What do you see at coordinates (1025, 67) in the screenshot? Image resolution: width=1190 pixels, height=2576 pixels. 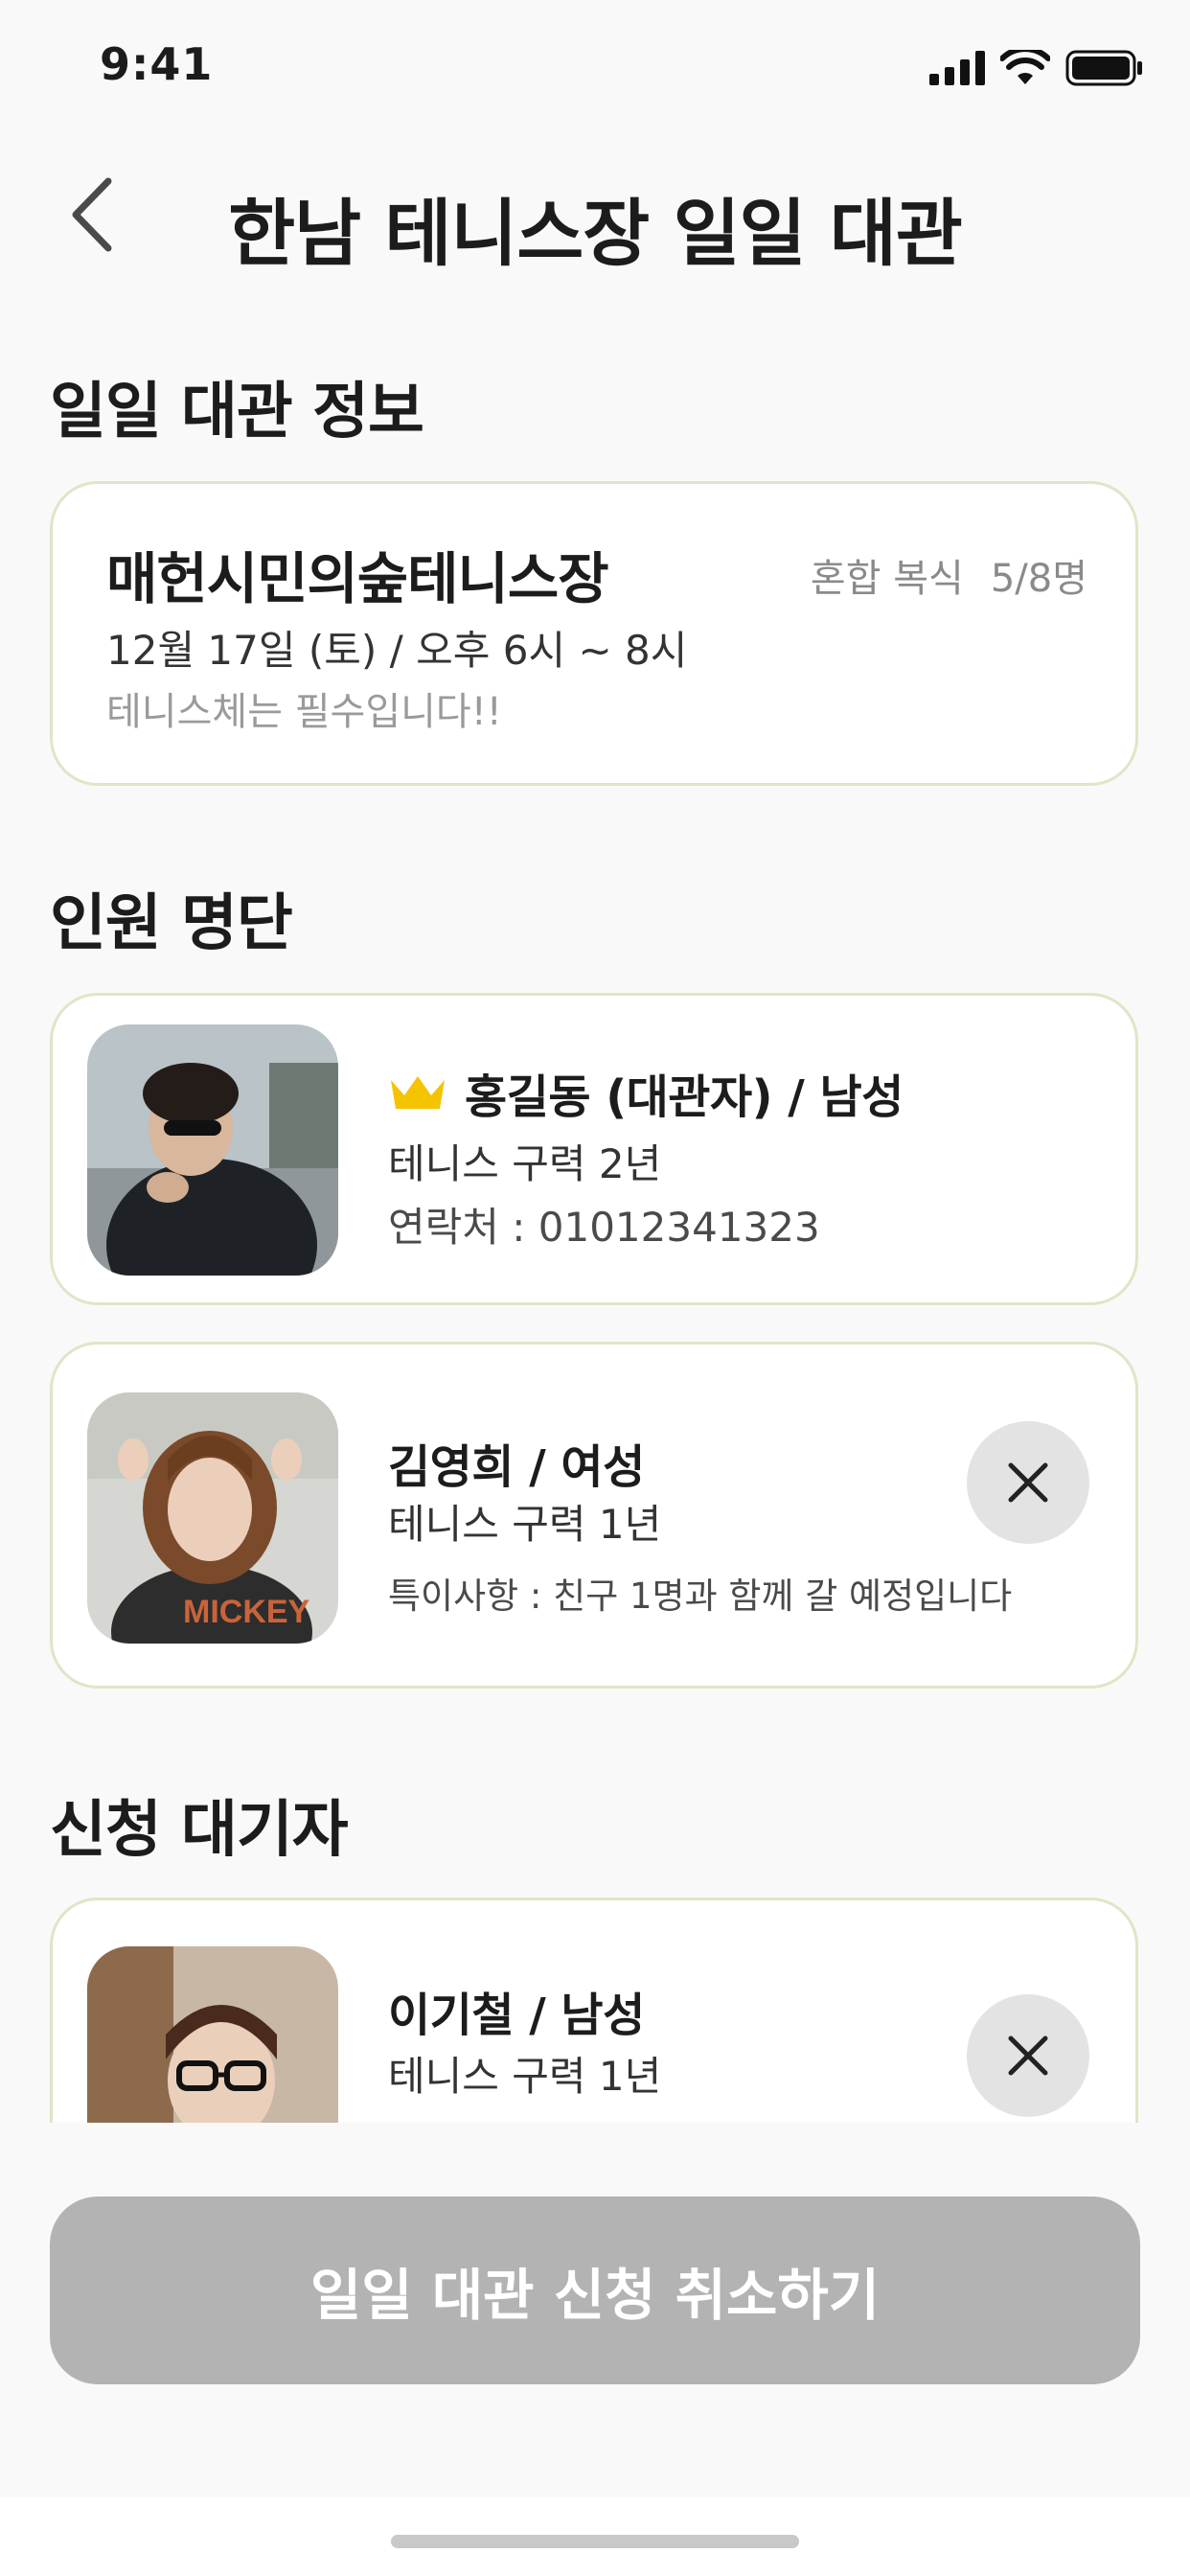 I see `wifi-icon` at bounding box center [1025, 67].